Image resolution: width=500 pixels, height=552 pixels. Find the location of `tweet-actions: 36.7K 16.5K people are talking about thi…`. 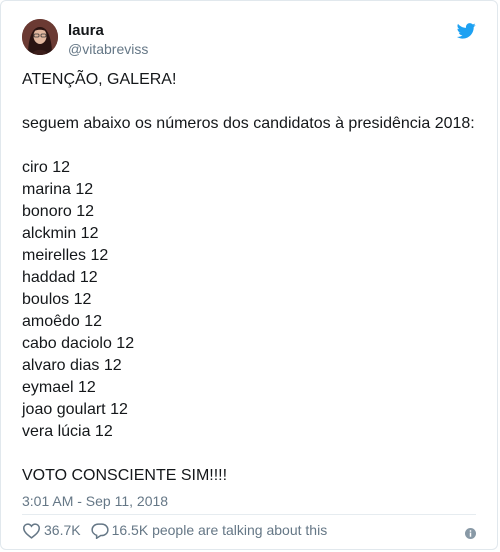

tweet-actions: 36.7K 16.5K people are talking about thi… is located at coordinates (174, 530).